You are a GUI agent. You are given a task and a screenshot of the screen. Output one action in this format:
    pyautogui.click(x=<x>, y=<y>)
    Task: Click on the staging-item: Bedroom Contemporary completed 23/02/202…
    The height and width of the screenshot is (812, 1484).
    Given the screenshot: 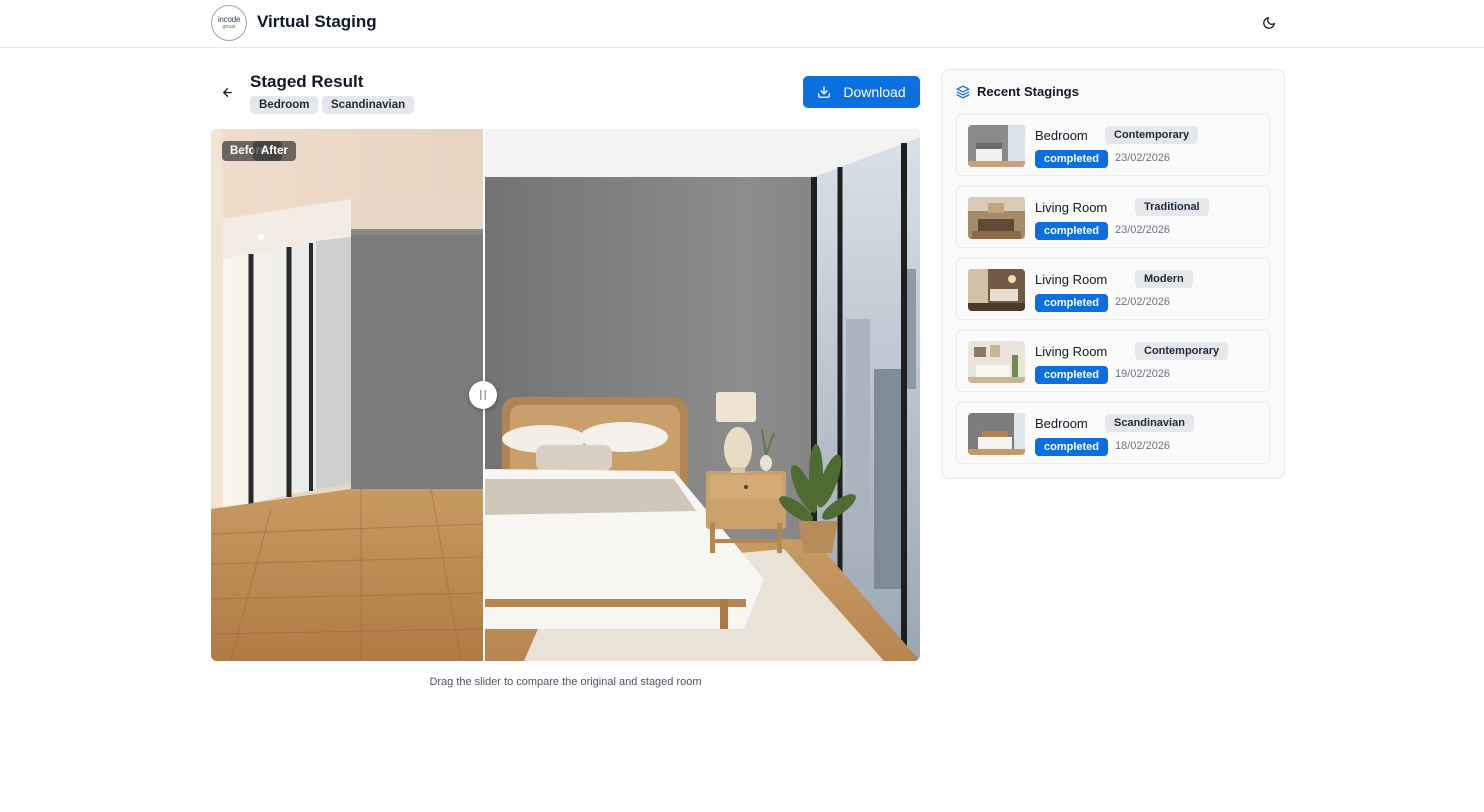 What is the action you would take?
    pyautogui.click(x=1113, y=145)
    